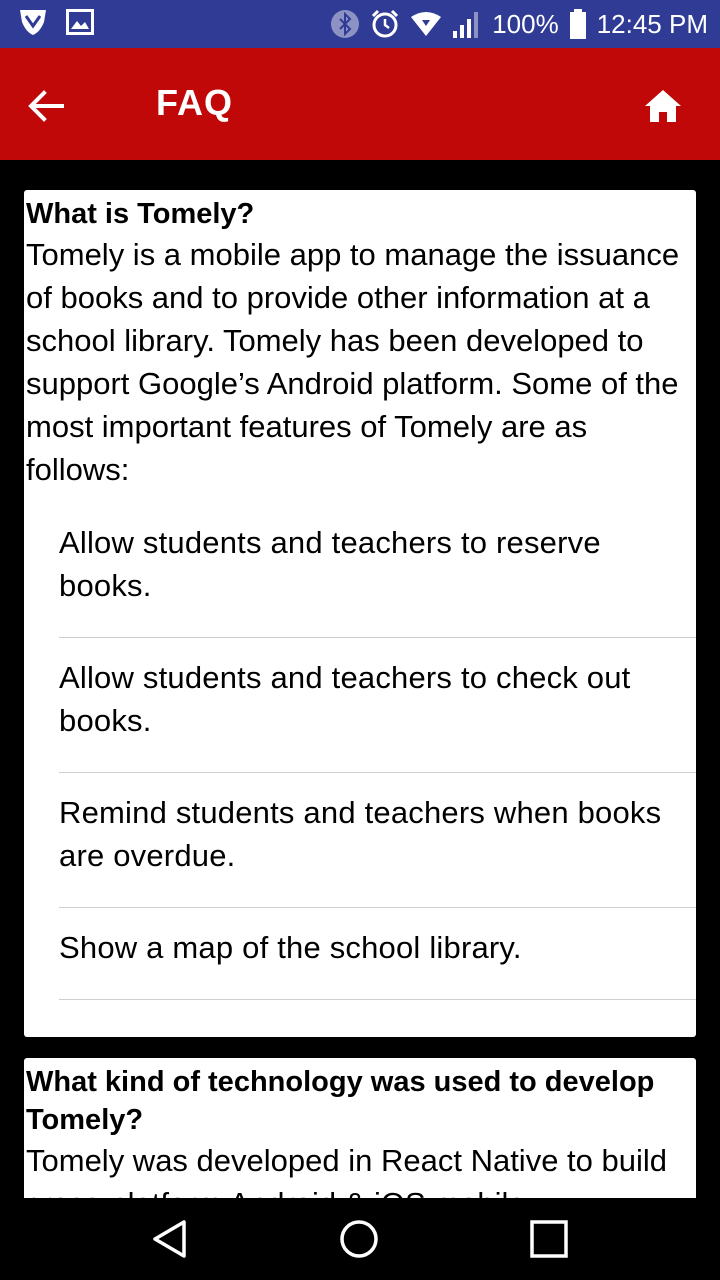  I want to click on nav-recents-button, so click(549, 1239).